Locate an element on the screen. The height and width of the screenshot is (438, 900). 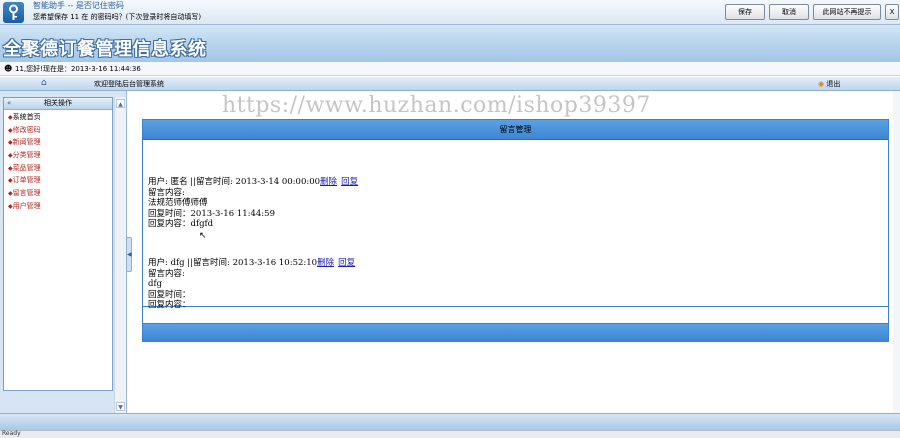
sidebar-scrollbar: ▲ ▼ is located at coordinates (120, 256).